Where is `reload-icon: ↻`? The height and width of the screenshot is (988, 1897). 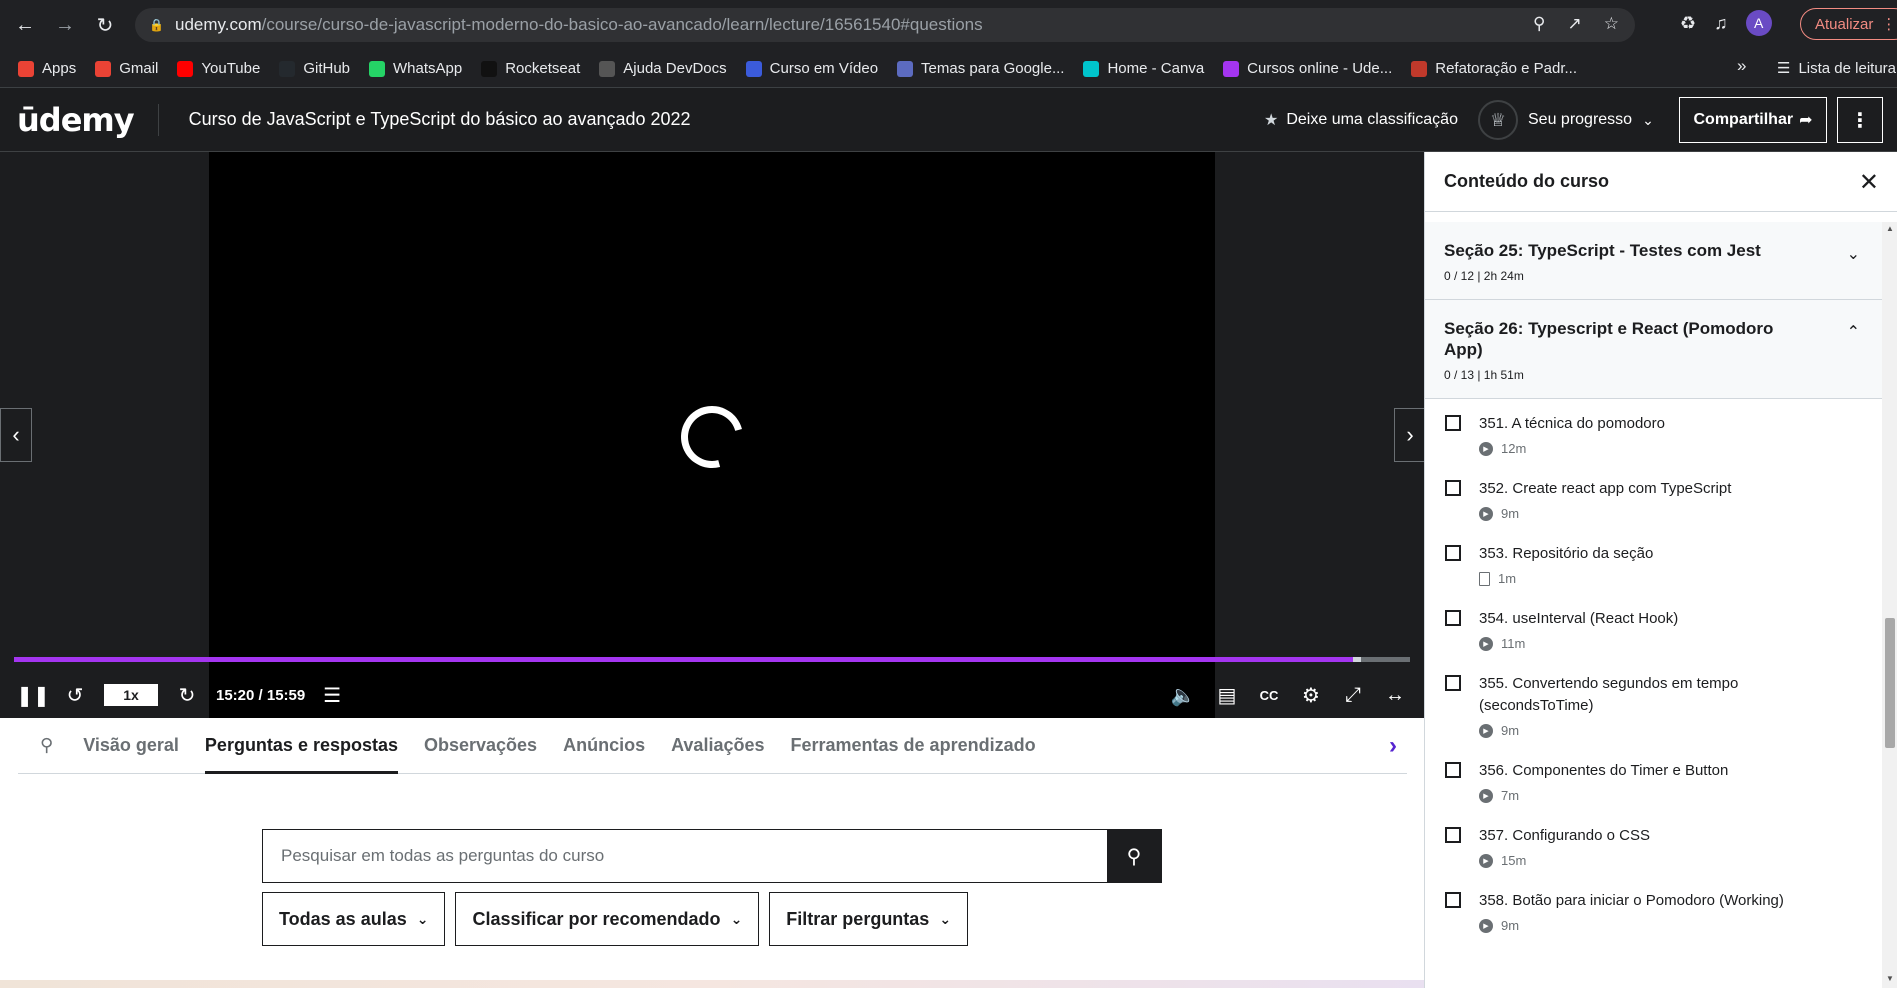 reload-icon: ↻ is located at coordinates (105, 25).